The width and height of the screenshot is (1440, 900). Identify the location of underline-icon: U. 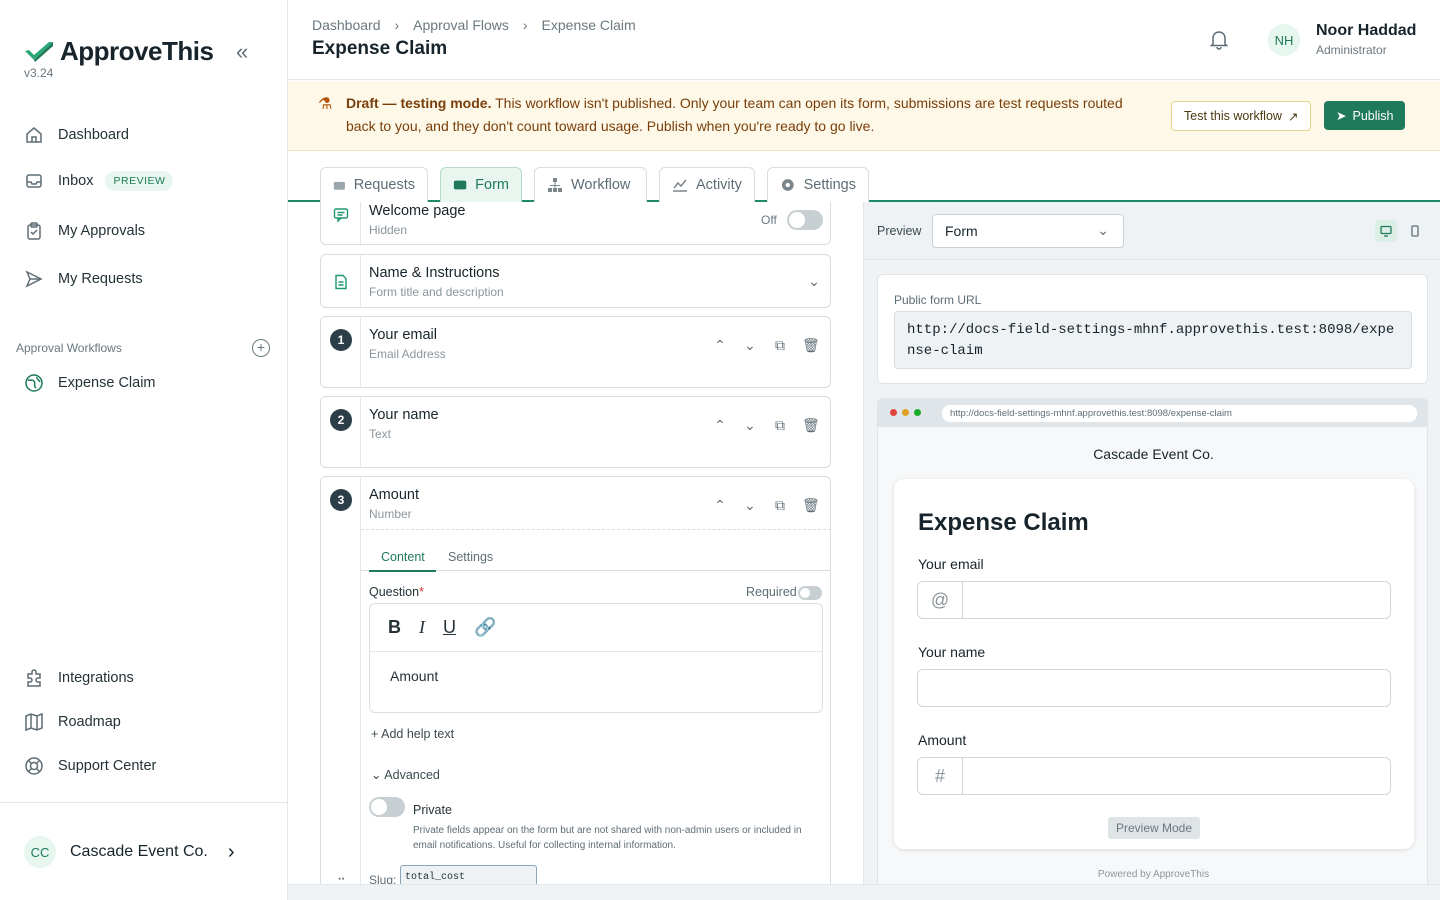
(449, 627).